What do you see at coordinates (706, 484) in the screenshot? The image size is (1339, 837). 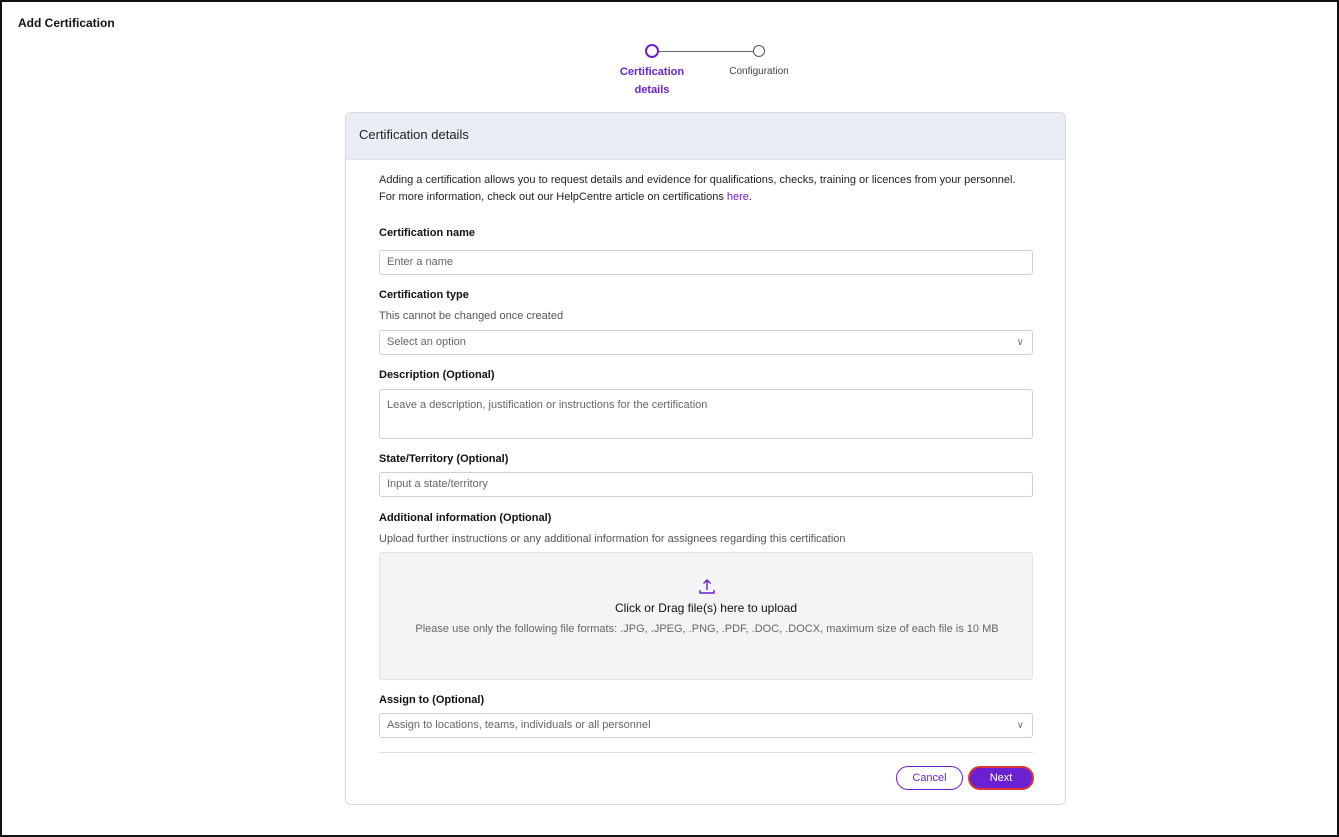 I see `state-territory-input: Input a state/territory` at bounding box center [706, 484].